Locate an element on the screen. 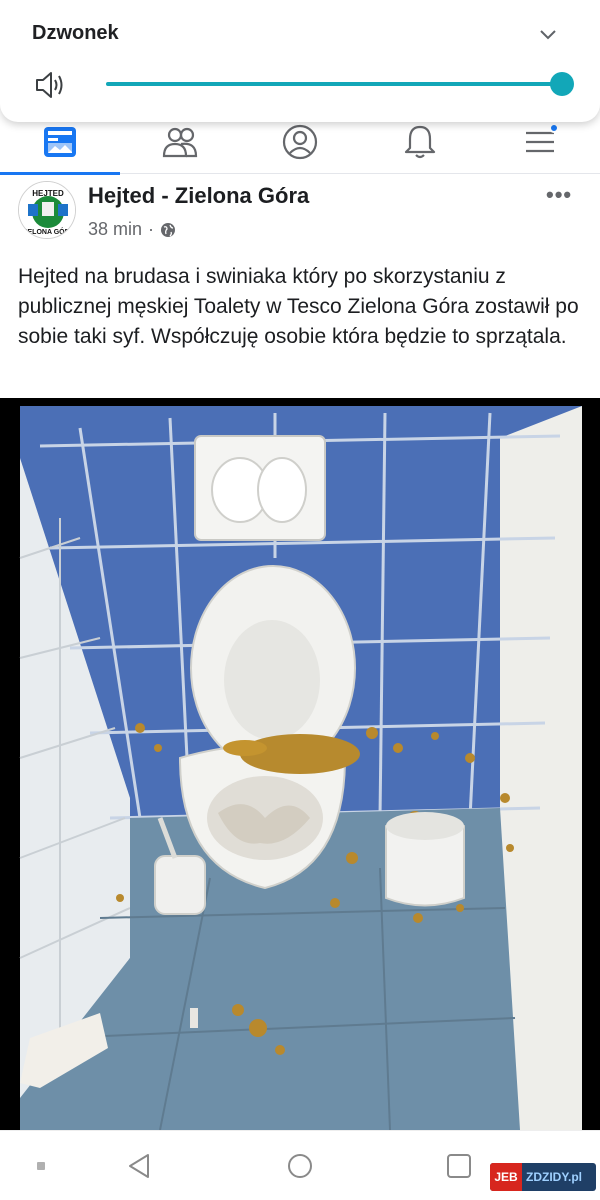 The image size is (600, 1200). active-tab-indicator is located at coordinates (60, 173).